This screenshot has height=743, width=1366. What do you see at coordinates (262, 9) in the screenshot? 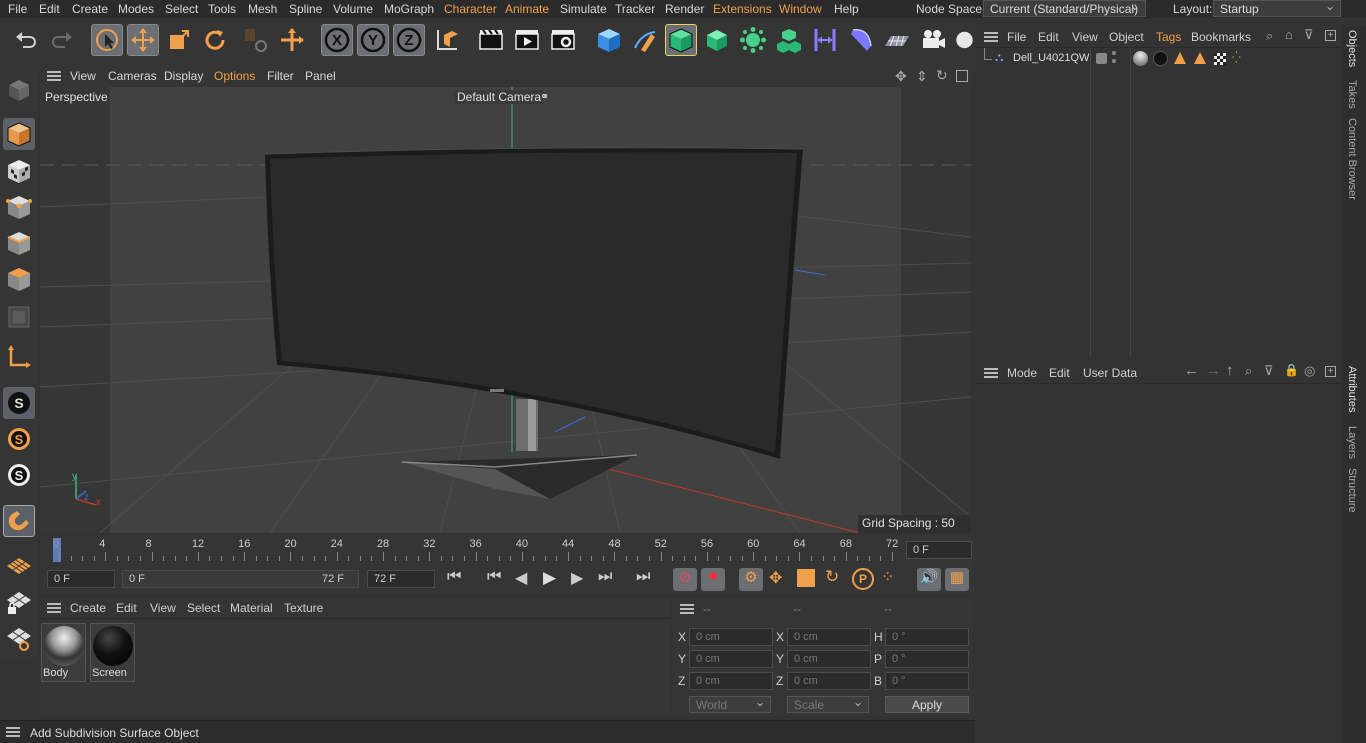
I see `menu-mesh: Mesh` at bounding box center [262, 9].